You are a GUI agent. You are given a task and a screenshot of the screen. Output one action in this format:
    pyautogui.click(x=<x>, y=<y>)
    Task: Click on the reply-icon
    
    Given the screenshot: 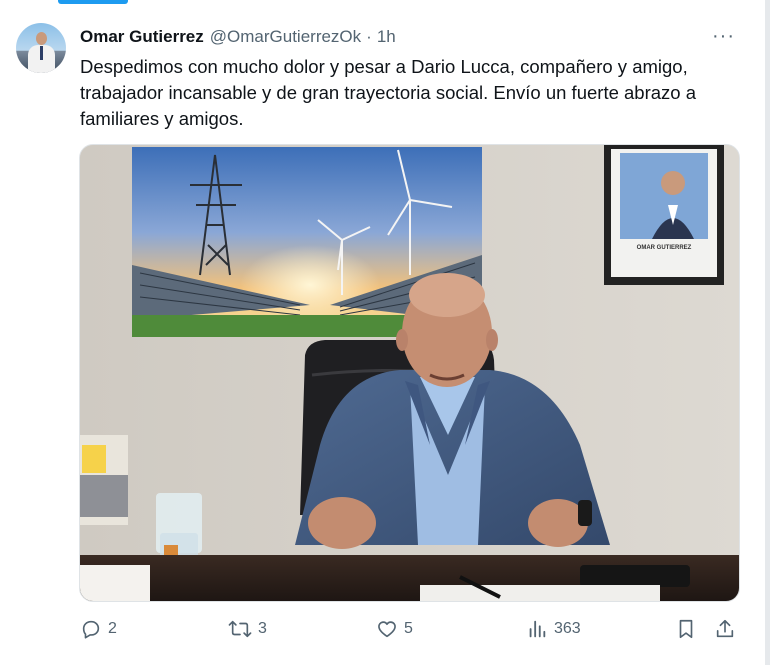 What is the action you would take?
    pyautogui.click(x=91, y=629)
    